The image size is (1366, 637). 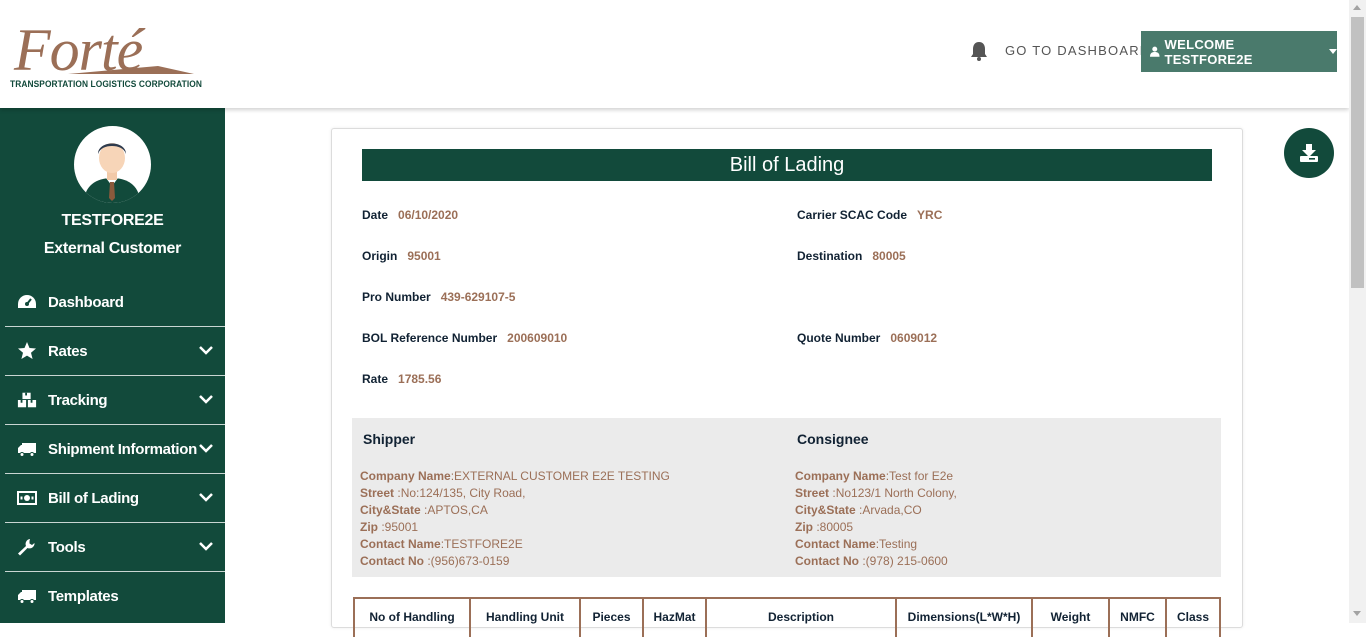 I want to click on sidebar-item-label: Bill of Lading, so click(x=93, y=498).